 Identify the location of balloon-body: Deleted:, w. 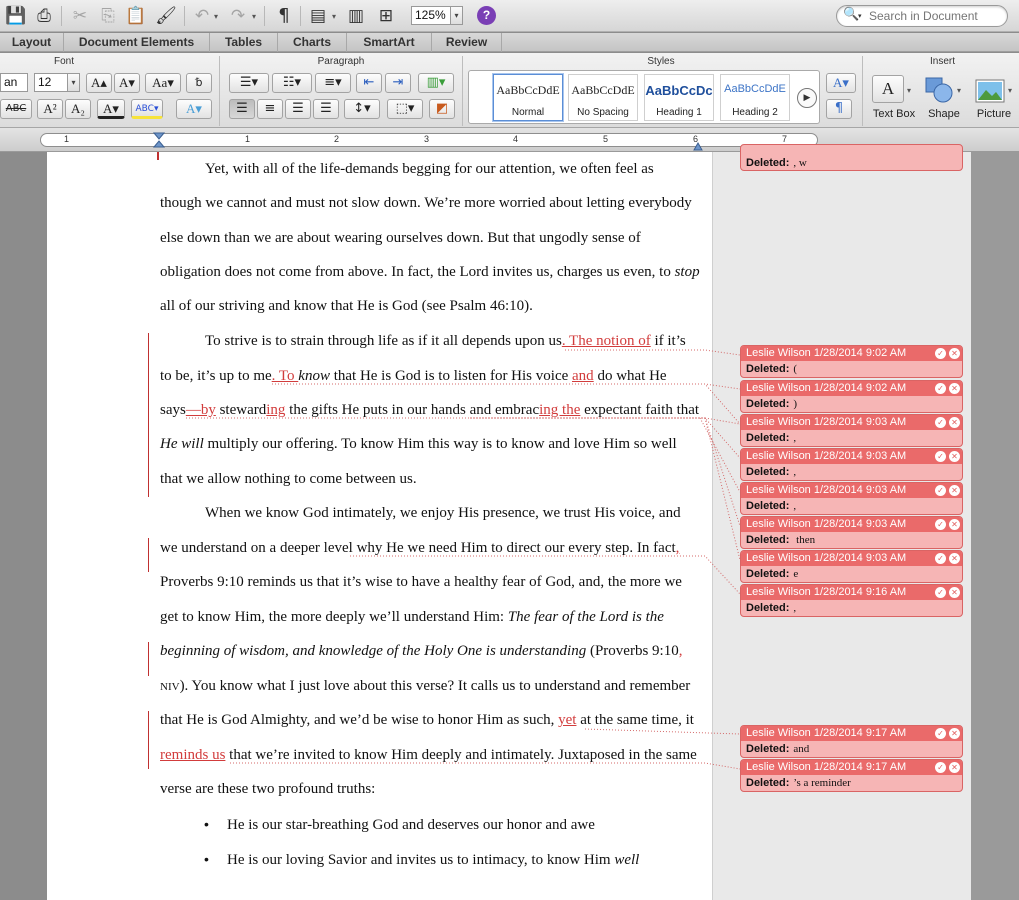
(776, 163).